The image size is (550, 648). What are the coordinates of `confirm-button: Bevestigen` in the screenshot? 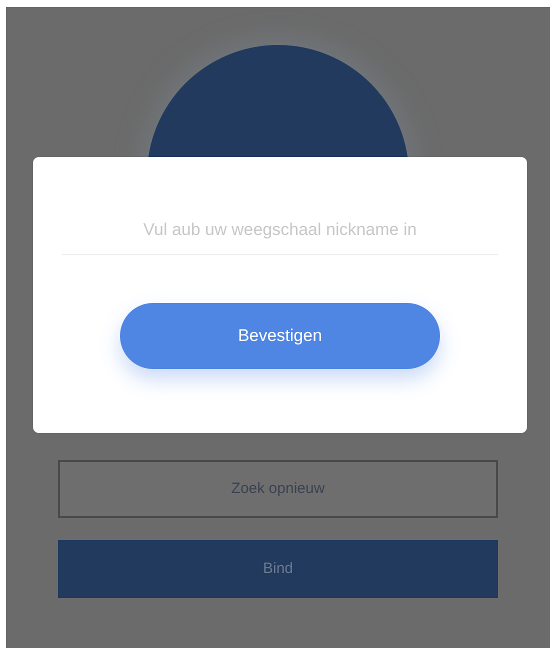 It's located at (280, 336).